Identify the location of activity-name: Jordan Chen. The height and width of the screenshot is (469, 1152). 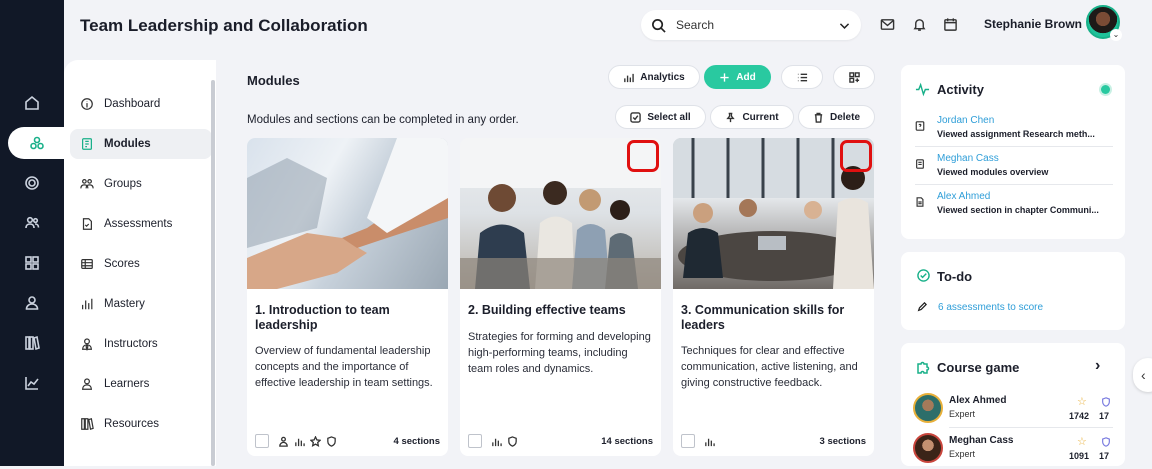
(965, 120).